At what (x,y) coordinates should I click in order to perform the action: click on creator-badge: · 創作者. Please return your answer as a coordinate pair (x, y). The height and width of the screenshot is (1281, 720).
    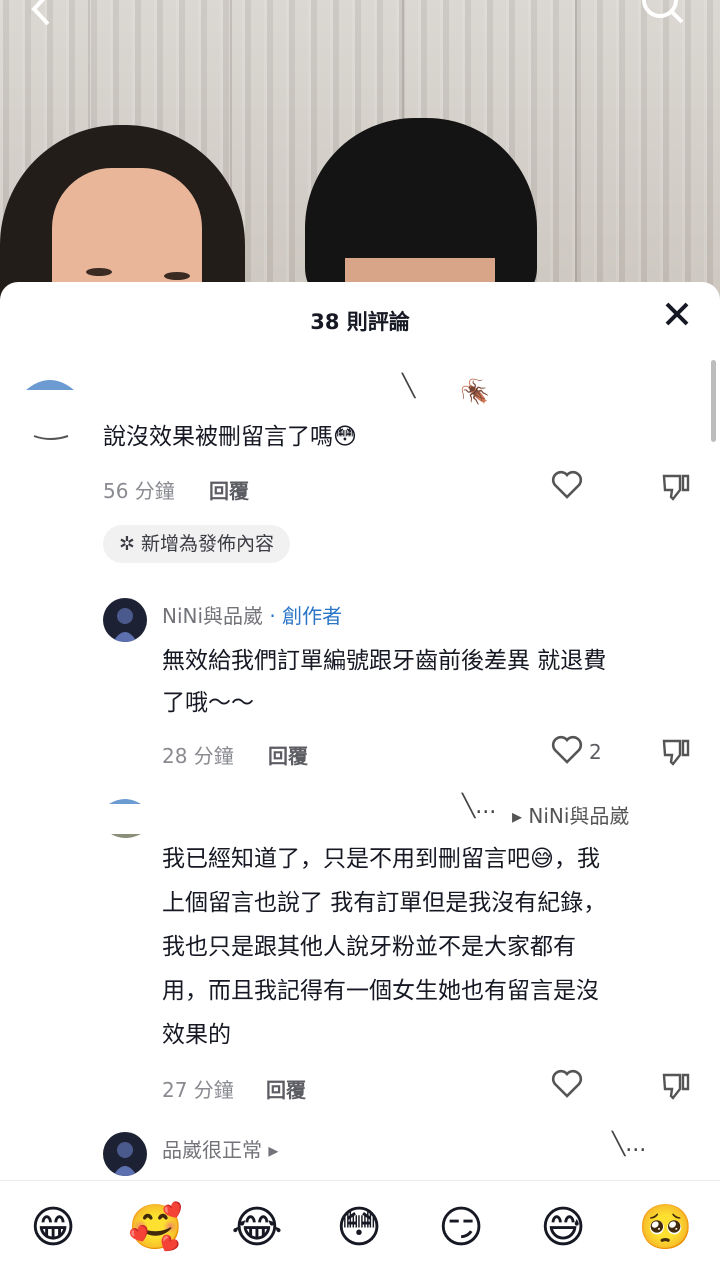
    Looking at the image, I should click on (306, 616).